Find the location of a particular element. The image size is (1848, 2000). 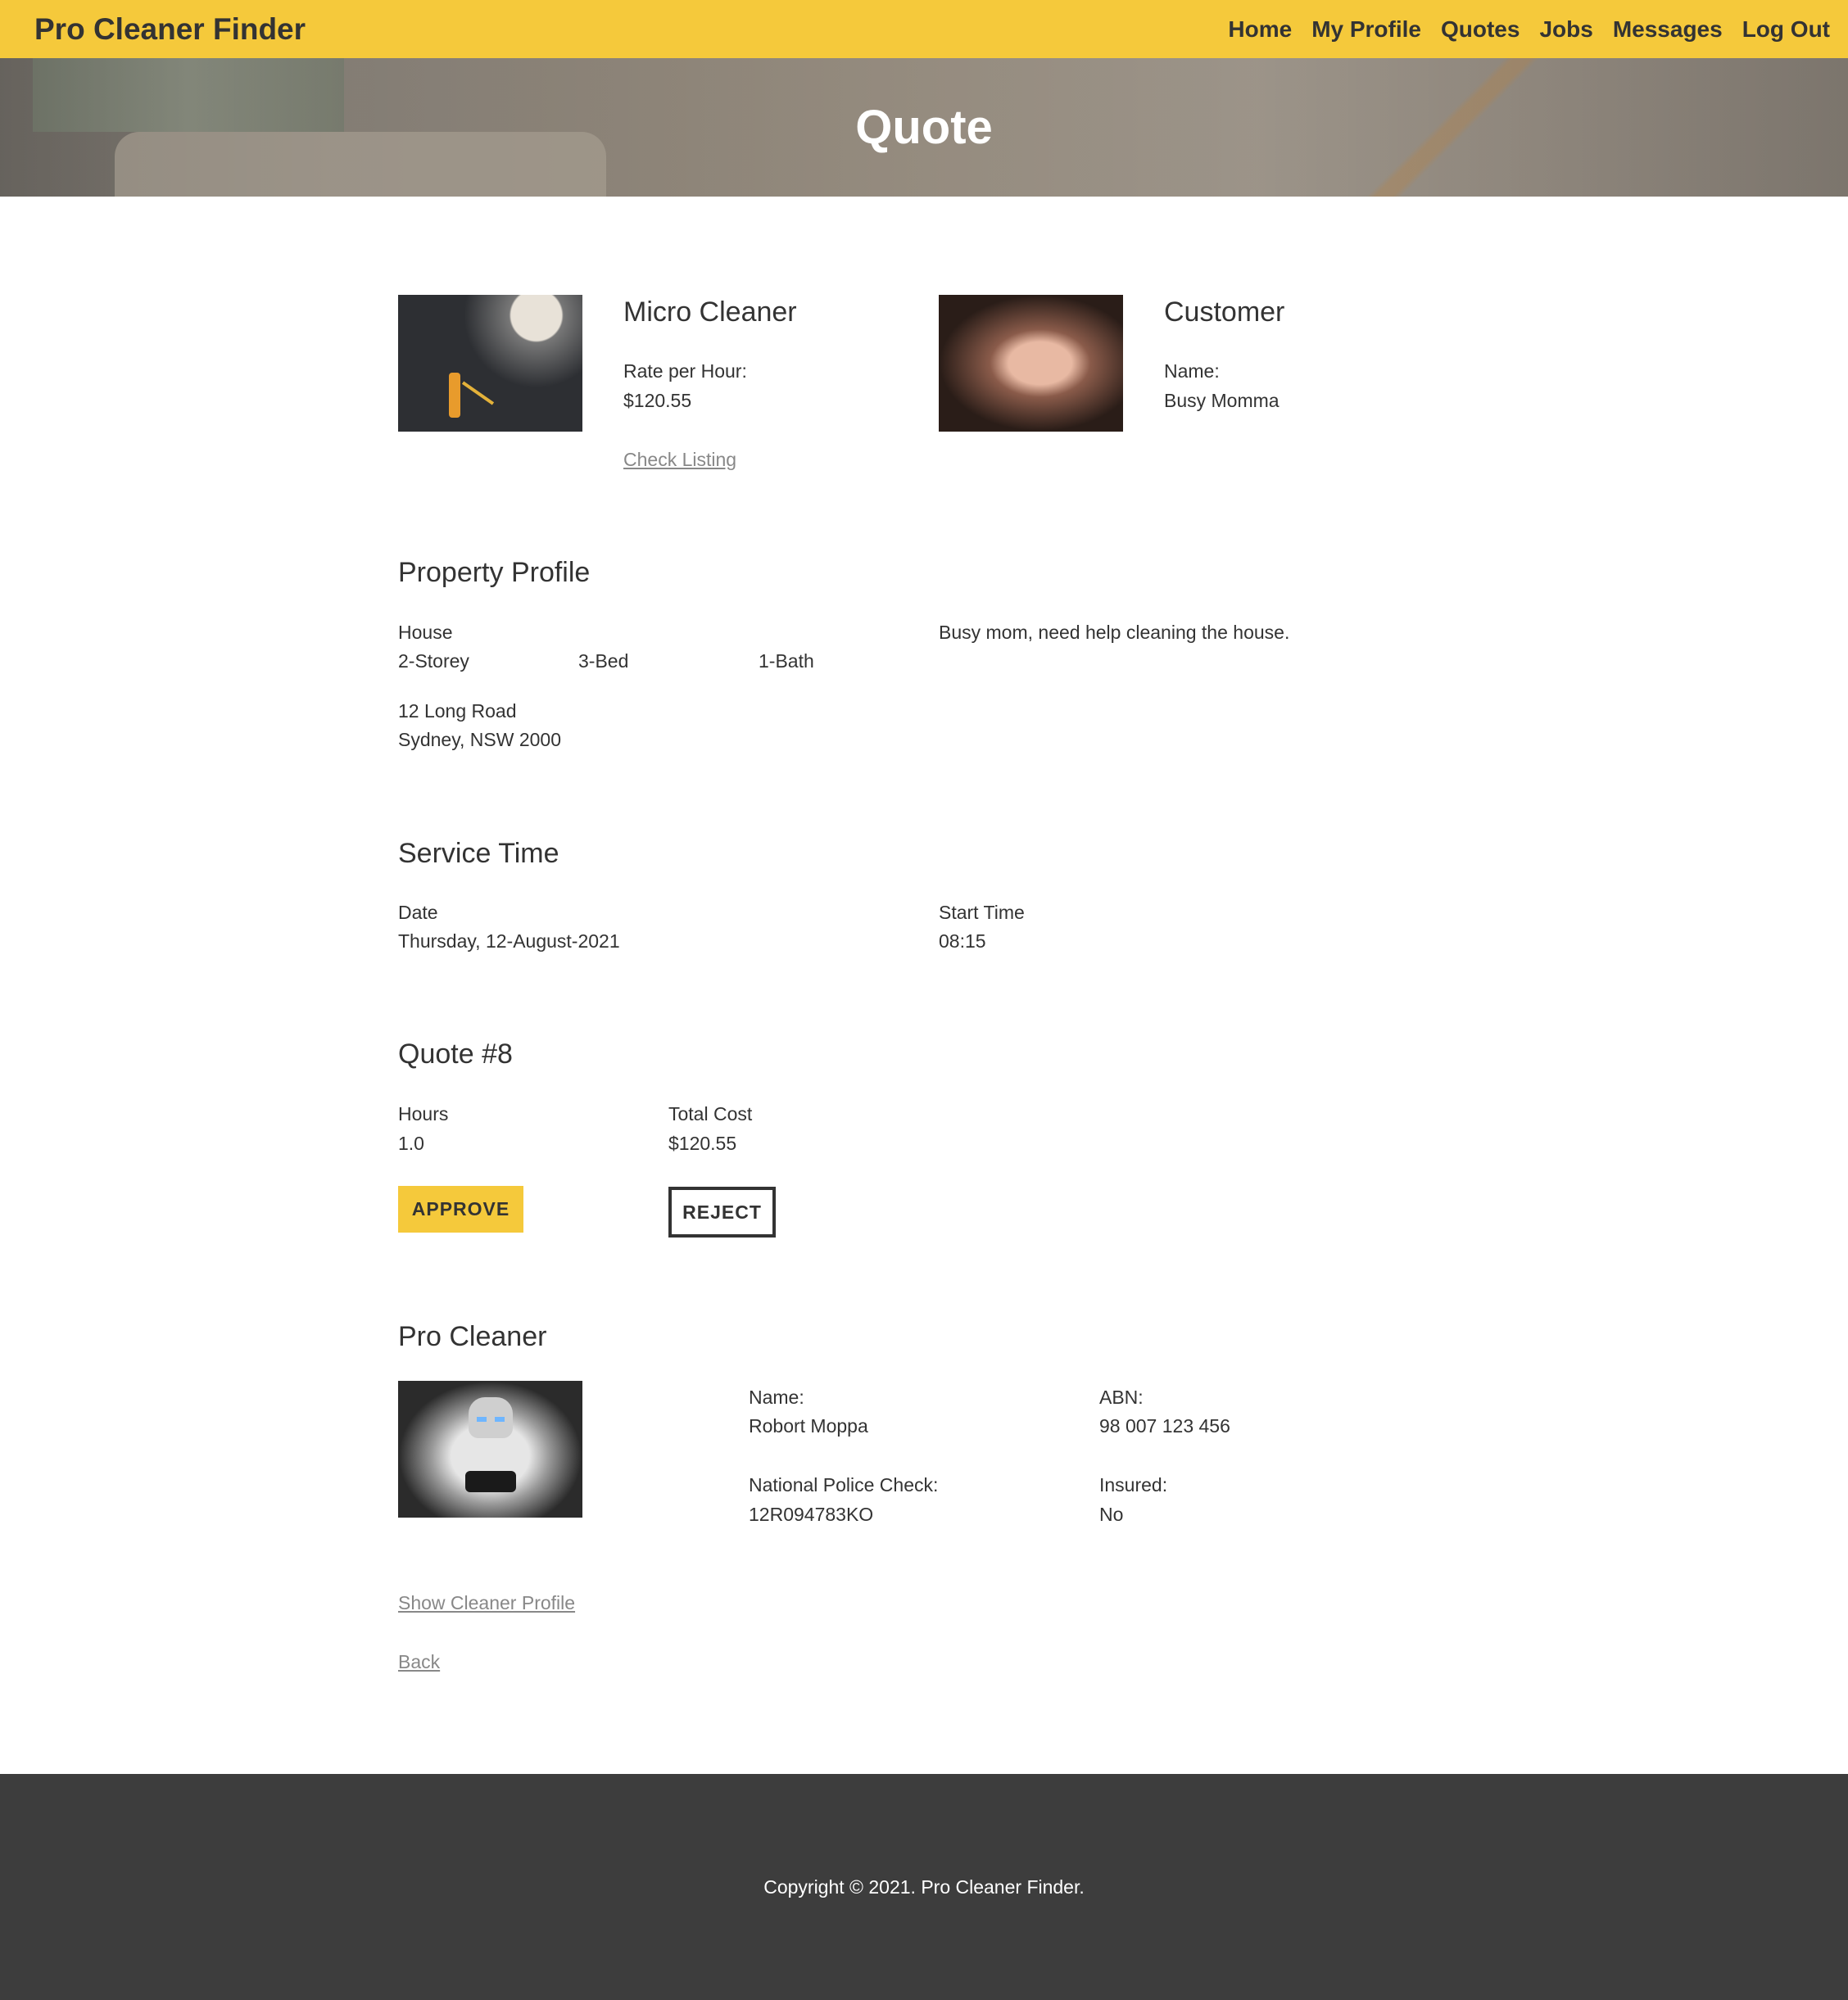

listing-image-broom is located at coordinates (478, 393).